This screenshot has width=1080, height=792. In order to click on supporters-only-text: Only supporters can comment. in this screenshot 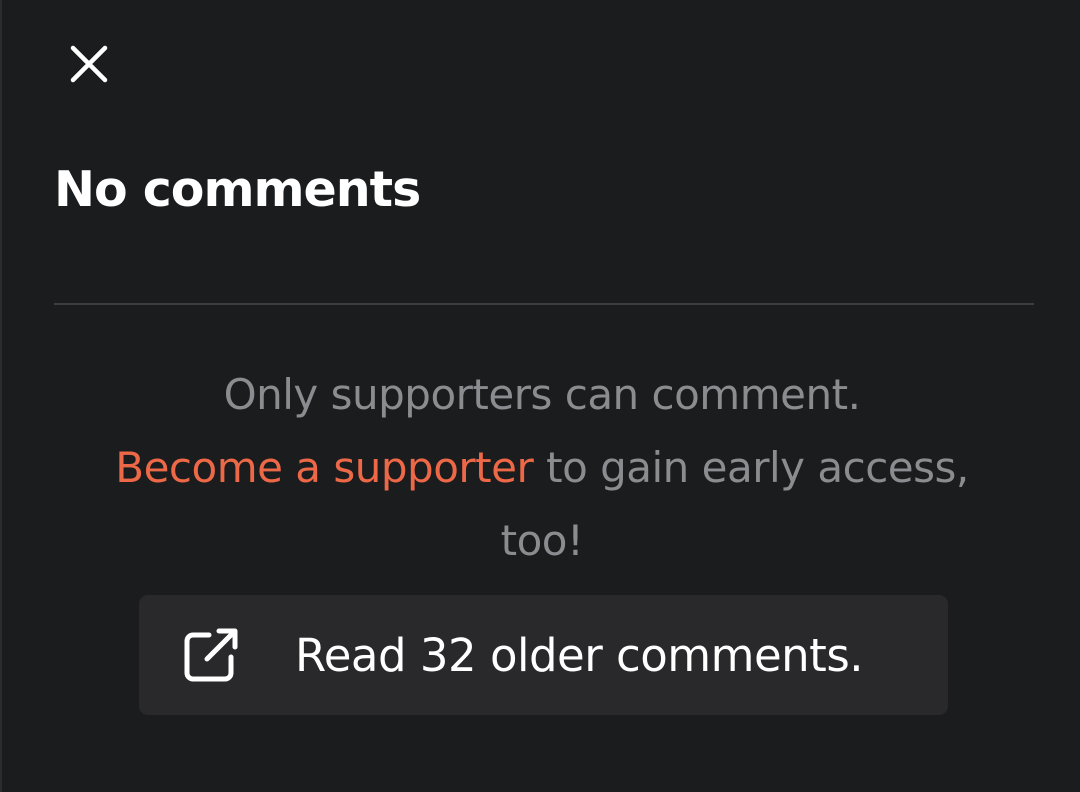, I will do `click(542, 394)`.